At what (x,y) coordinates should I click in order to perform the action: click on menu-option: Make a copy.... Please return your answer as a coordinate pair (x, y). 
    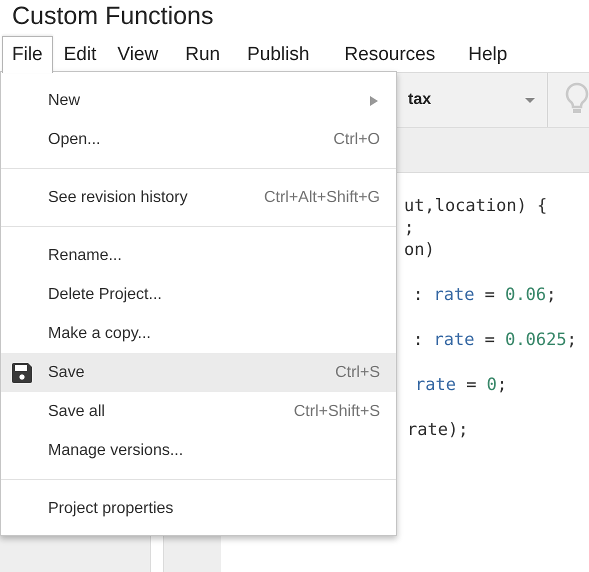
    Looking at the image, I should click on (198, 333).